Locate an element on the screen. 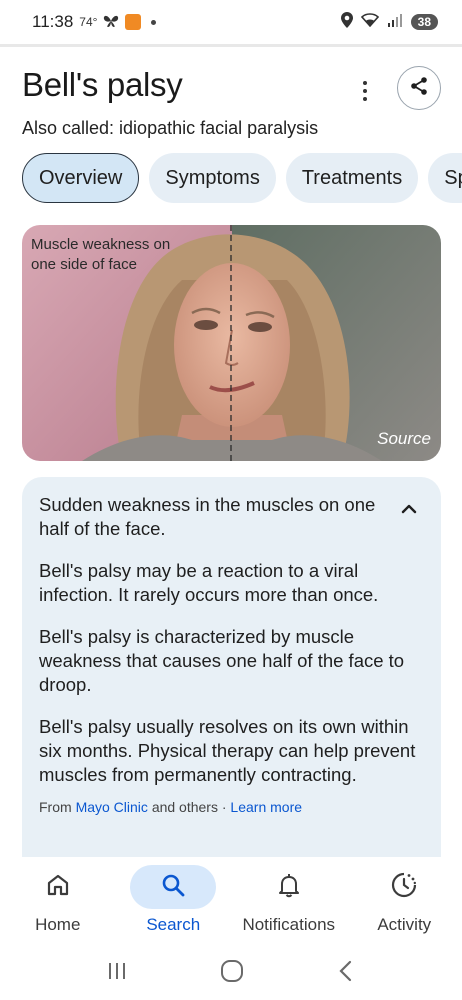  status-temperature: 74° is located at coordinates (88, 22).